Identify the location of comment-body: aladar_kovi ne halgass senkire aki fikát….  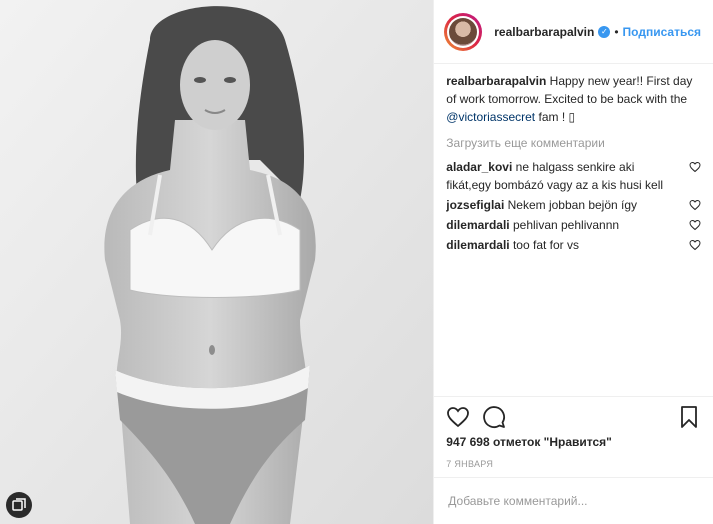
(567, 176).